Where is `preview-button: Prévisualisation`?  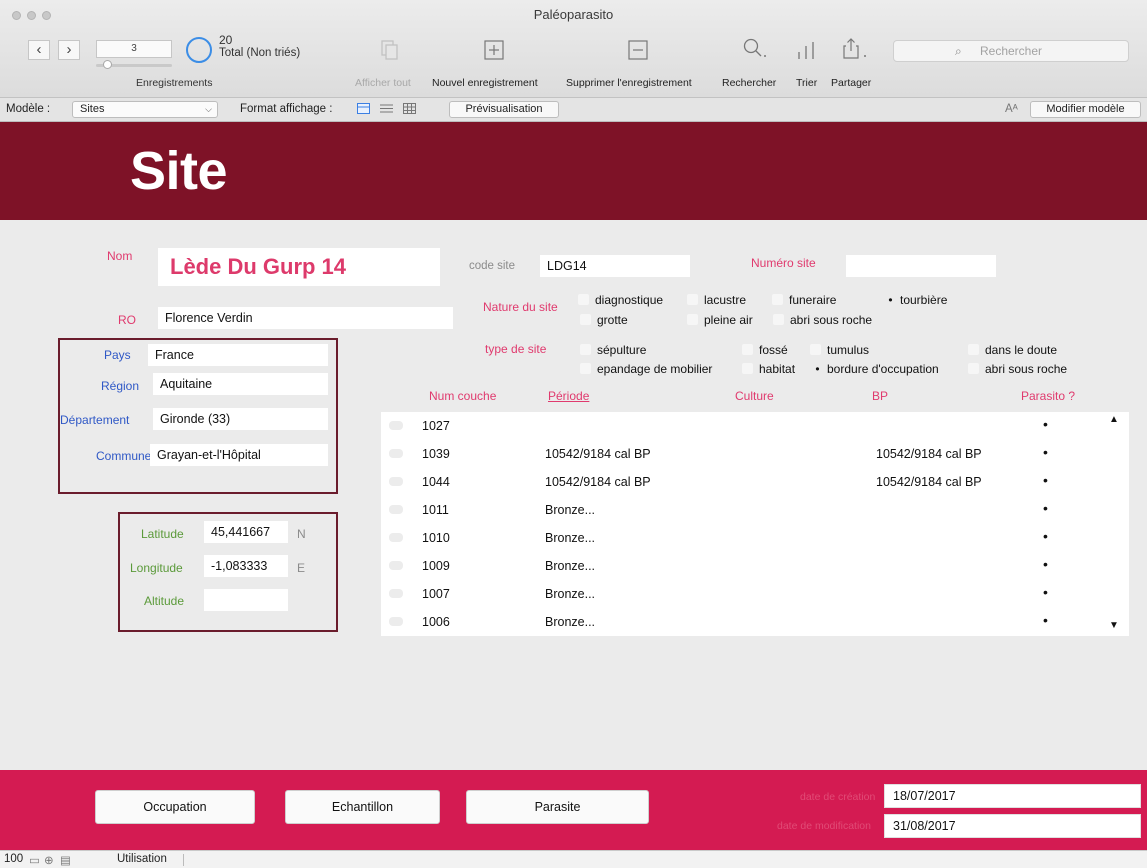
preview-button: Prévisualisation is located at coordinates (504, 109).